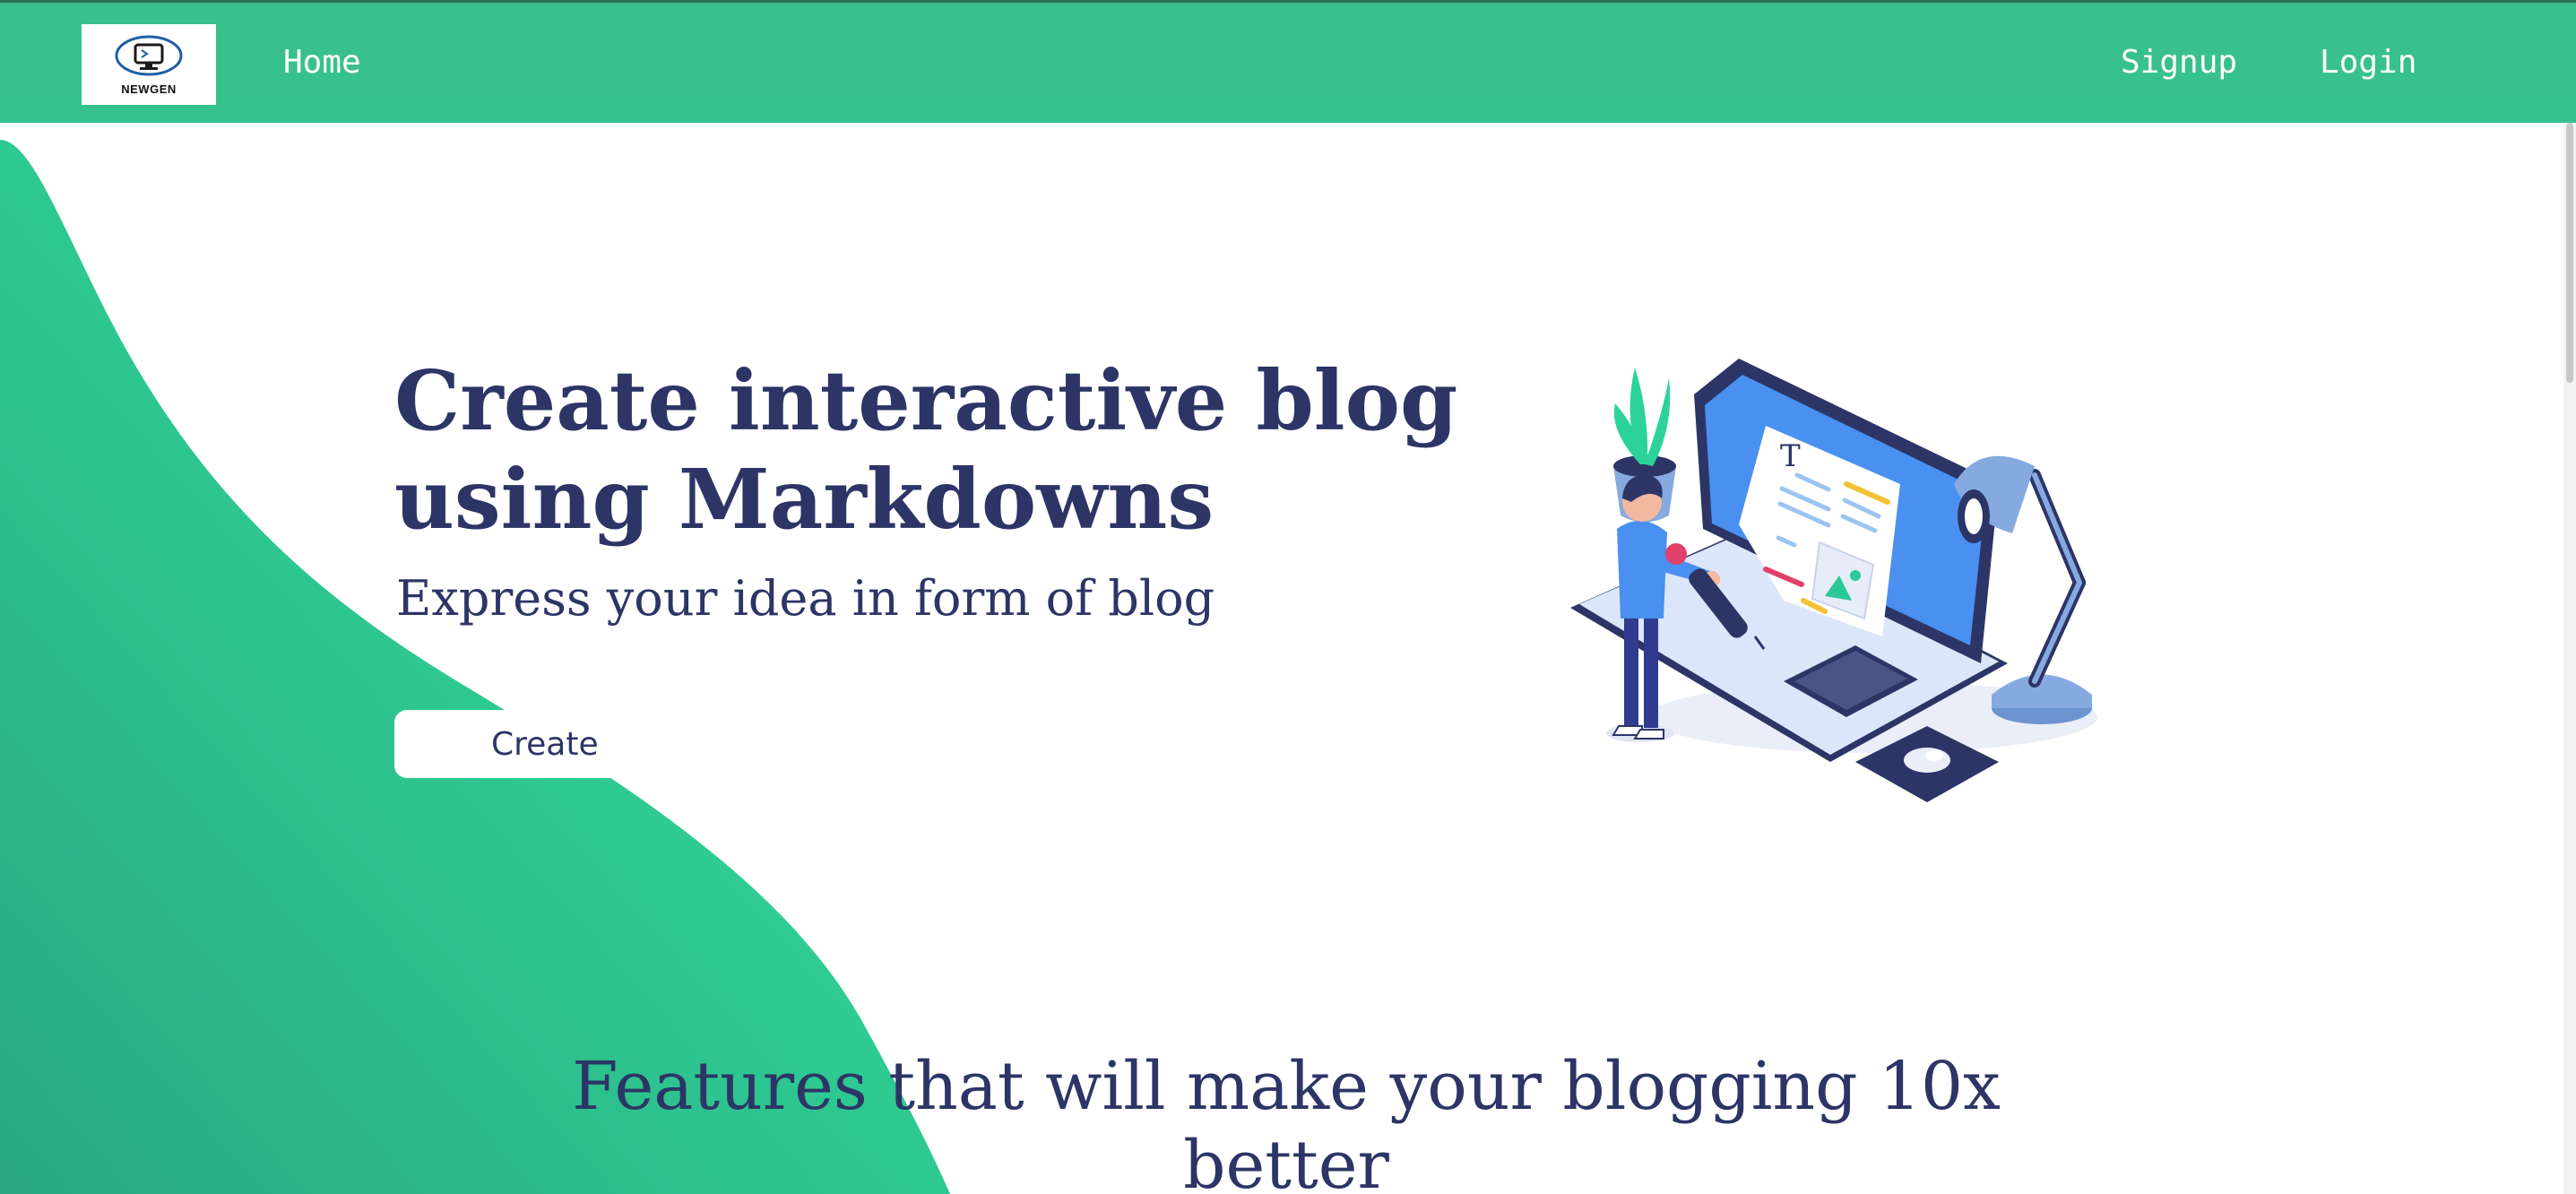  What do you see at coordinates (2179, 62) in the screenshot?
I see `nav-link-signup: Signup` at bounding box center [2179, 62].